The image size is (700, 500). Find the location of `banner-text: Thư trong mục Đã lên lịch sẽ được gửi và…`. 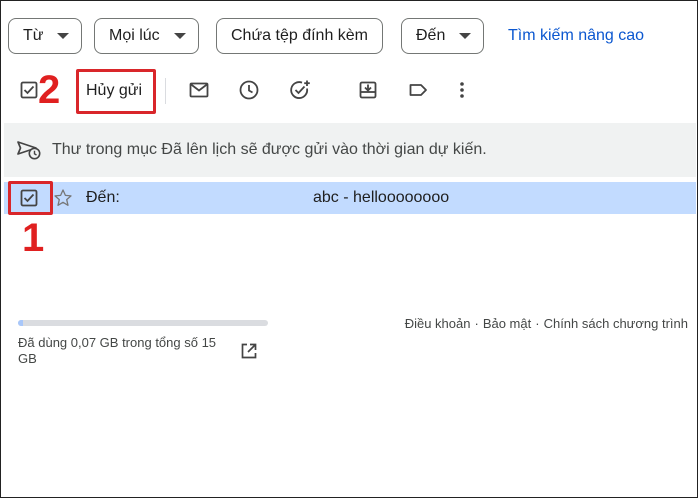

banner-text: Thư trong mục Đã lên lịch sẽ được gửi và… is located at coordinates (269, 149).